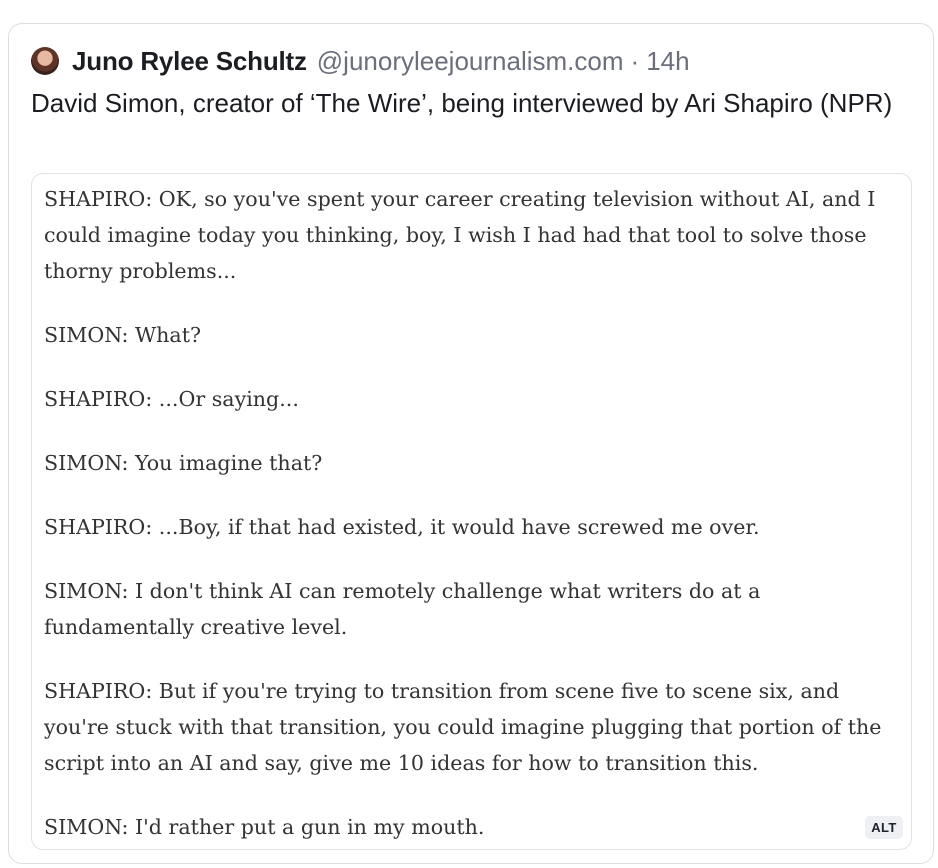  Describe the element at coordinates (404, 3) in the screenshot. I see `previous-post-cutoff` at that location.